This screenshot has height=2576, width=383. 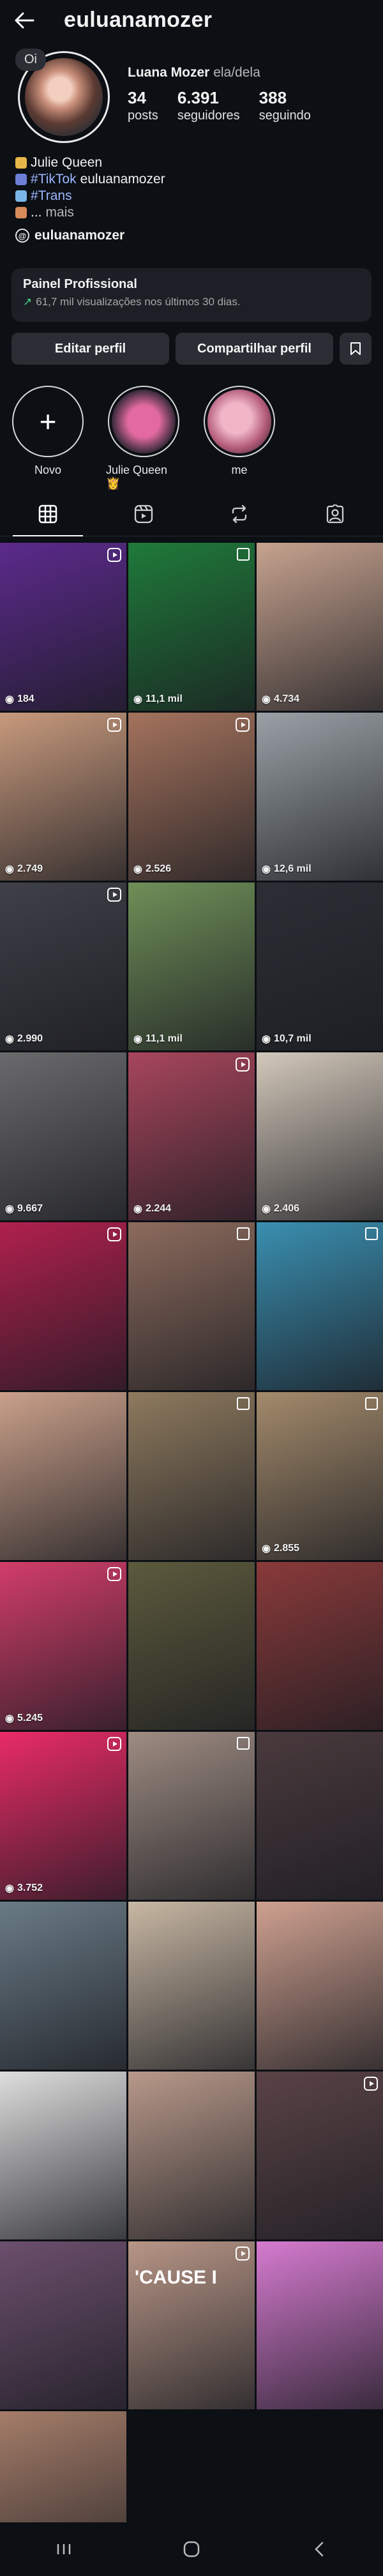 What do you see at coordinates (30, 60) in the screenshot?
I see `note-bubble: Oi` at bounding box center [30, 60].